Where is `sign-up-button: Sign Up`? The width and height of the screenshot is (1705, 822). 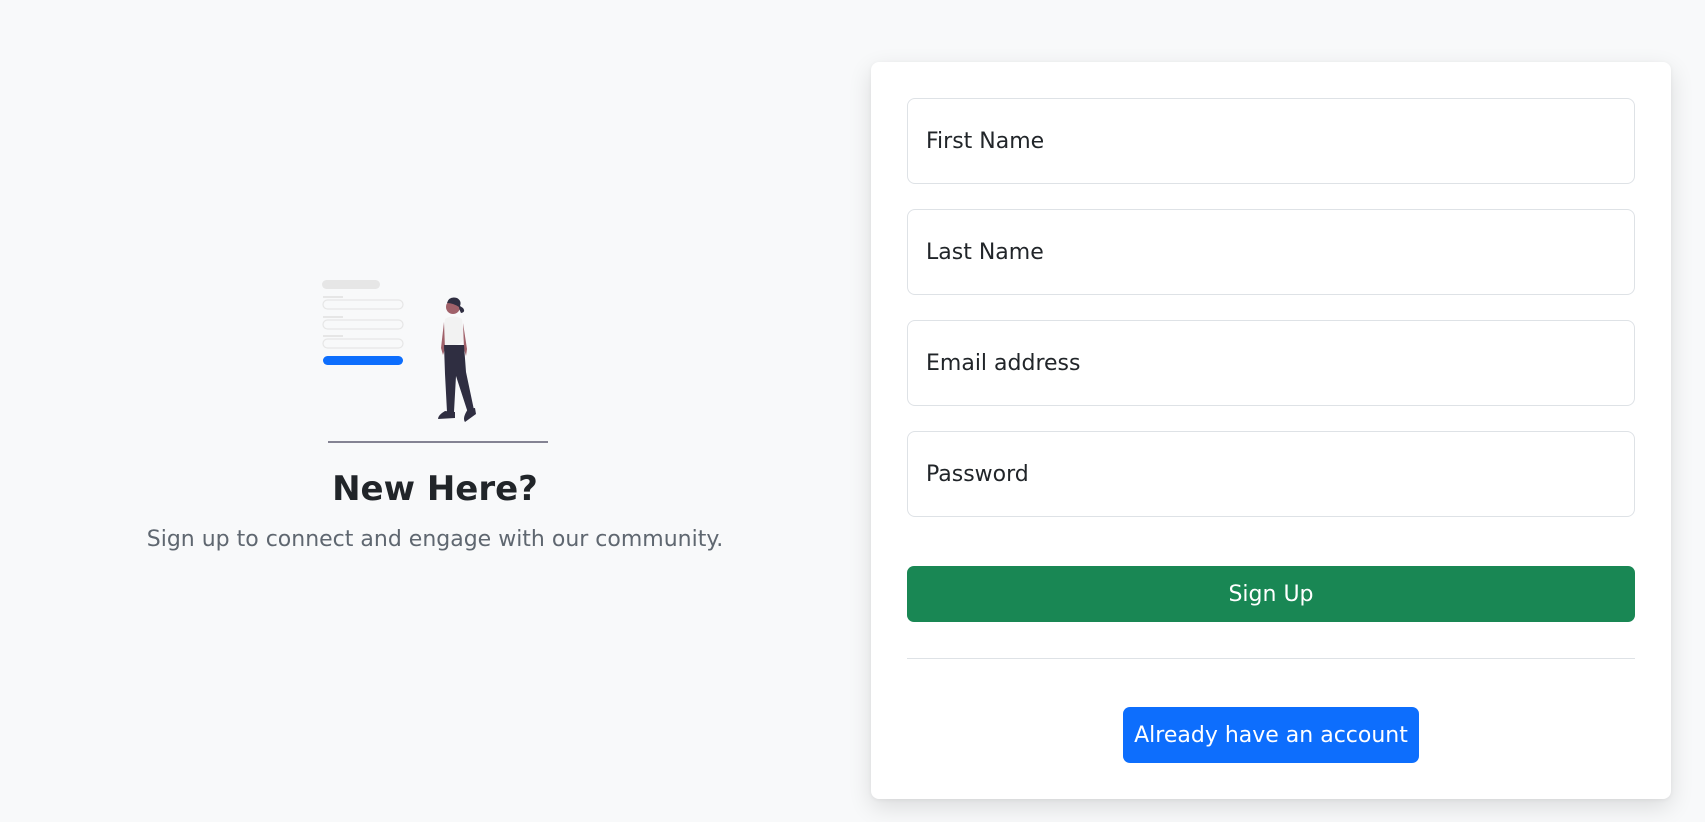 sign-up-button: Sign Up is located at coordinates (1271, 594).